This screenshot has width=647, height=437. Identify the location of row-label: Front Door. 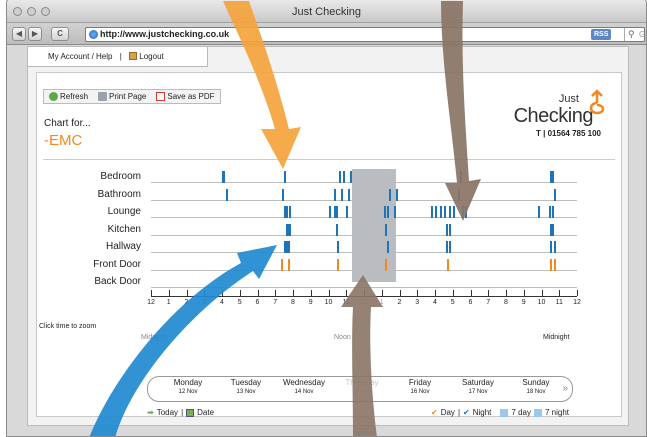
(117, 264).